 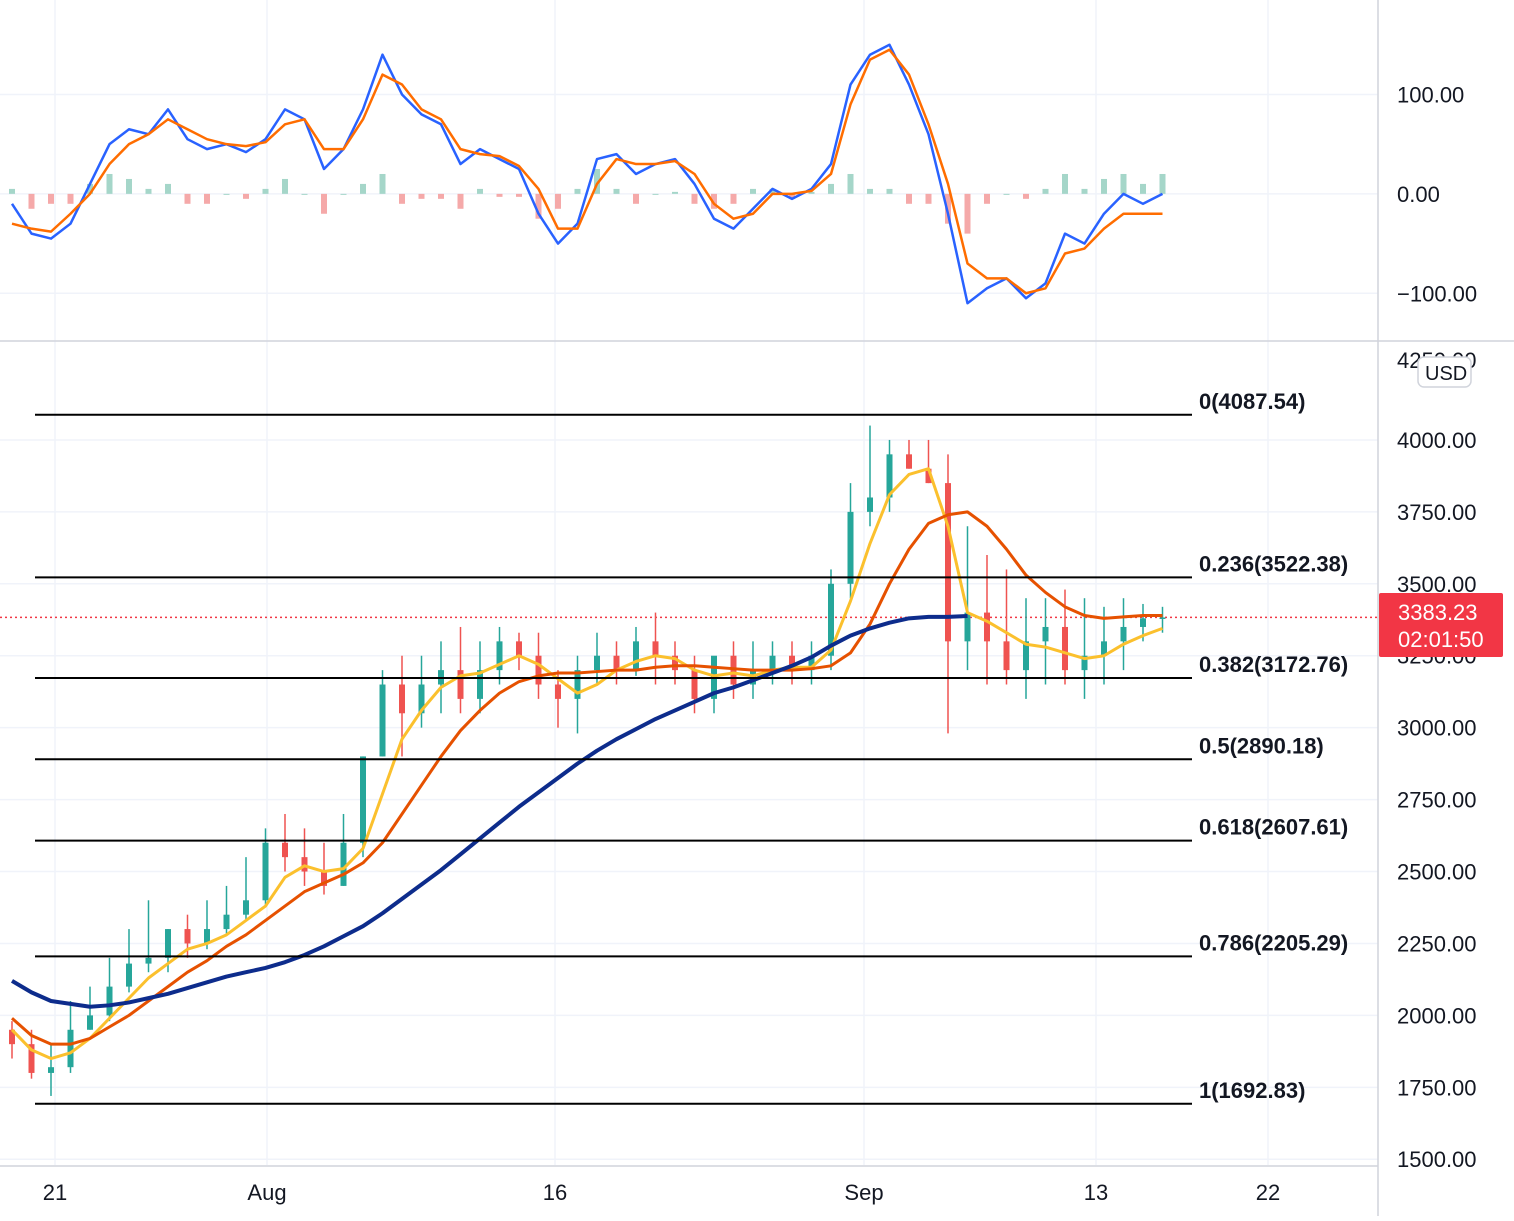 I want to click on price-tag: 3383.23 02:01:50, so click(x=1441, y=625).